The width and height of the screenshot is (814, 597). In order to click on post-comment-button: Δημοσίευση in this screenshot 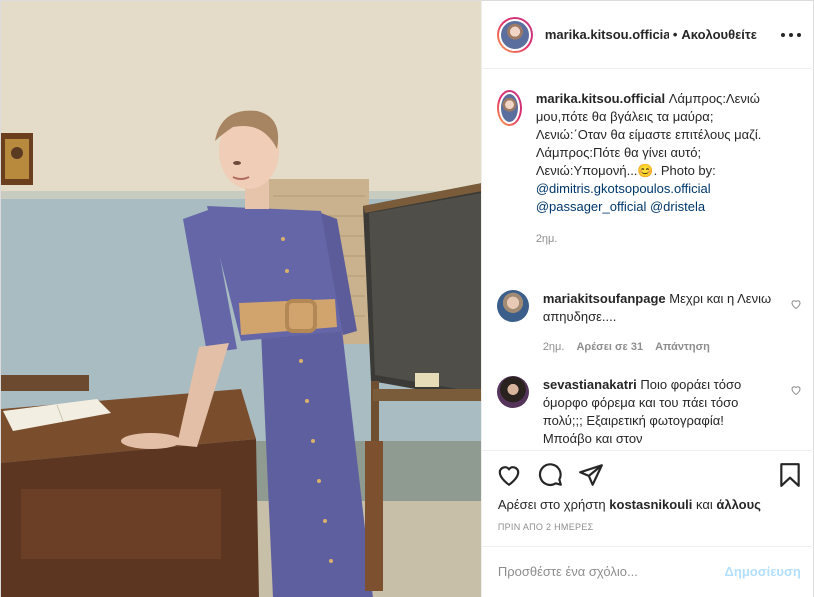, I will do `click(763, 571)`.